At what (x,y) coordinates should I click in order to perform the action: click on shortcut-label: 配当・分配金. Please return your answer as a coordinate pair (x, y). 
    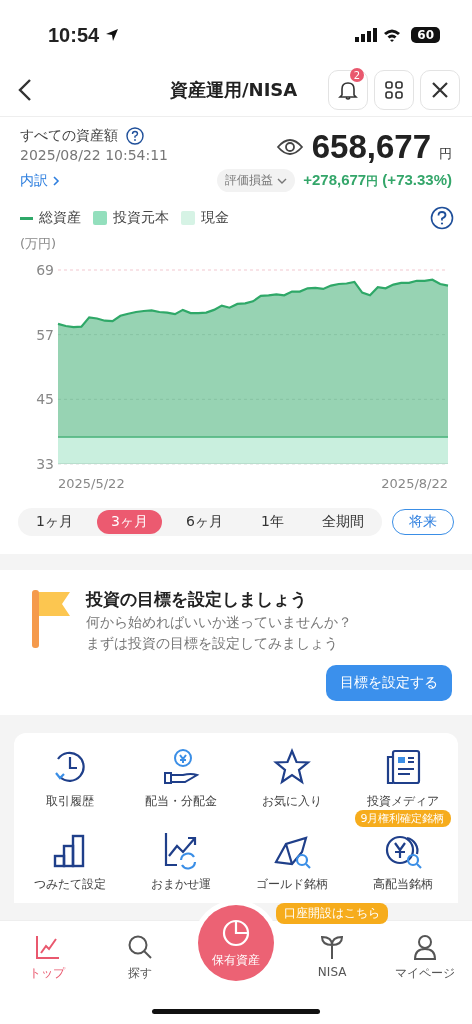
    Looking at the image, I should click on (180, 801).